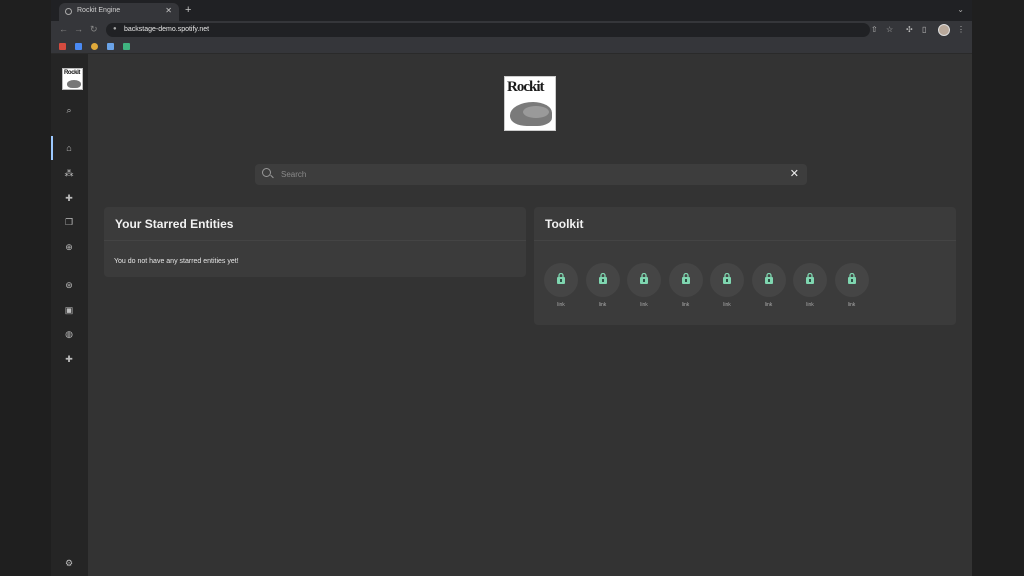 The width and height of the screenshot is (1024, 576). I want to click on reload-icon: ↻, so click(94, 29).